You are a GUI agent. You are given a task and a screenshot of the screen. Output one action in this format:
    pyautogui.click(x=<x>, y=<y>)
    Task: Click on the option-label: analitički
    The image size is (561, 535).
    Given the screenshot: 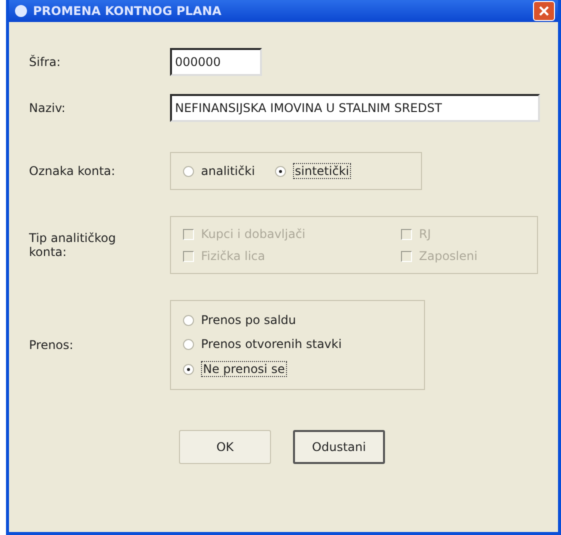 What is the action you would take?
    pyautogui.click(x=228, y=171)
    